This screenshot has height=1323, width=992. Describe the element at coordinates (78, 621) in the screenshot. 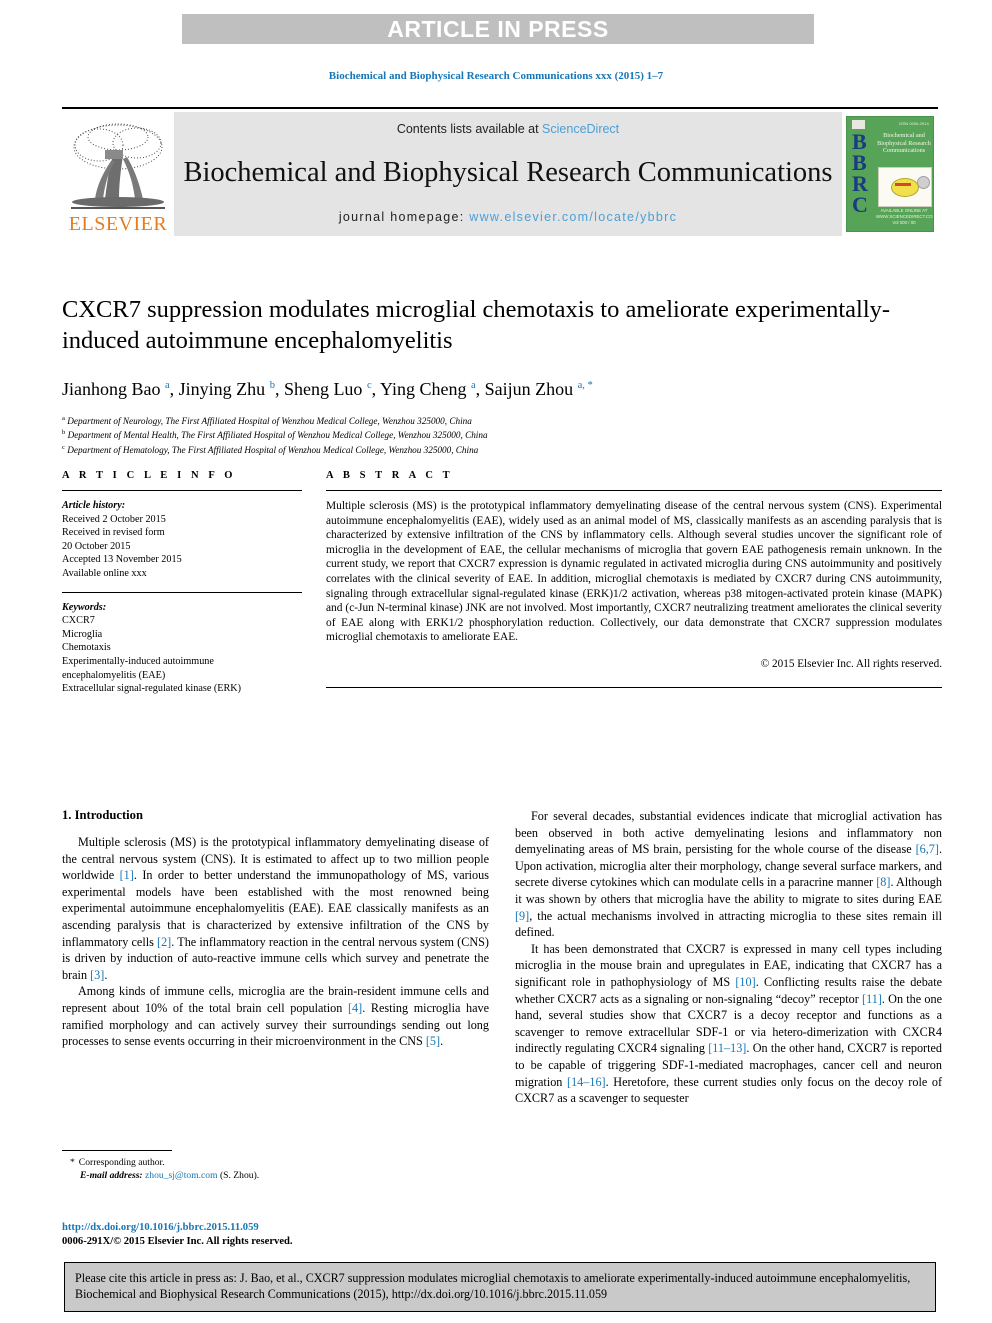

I see `keyword-item: CXCR7` at that location.